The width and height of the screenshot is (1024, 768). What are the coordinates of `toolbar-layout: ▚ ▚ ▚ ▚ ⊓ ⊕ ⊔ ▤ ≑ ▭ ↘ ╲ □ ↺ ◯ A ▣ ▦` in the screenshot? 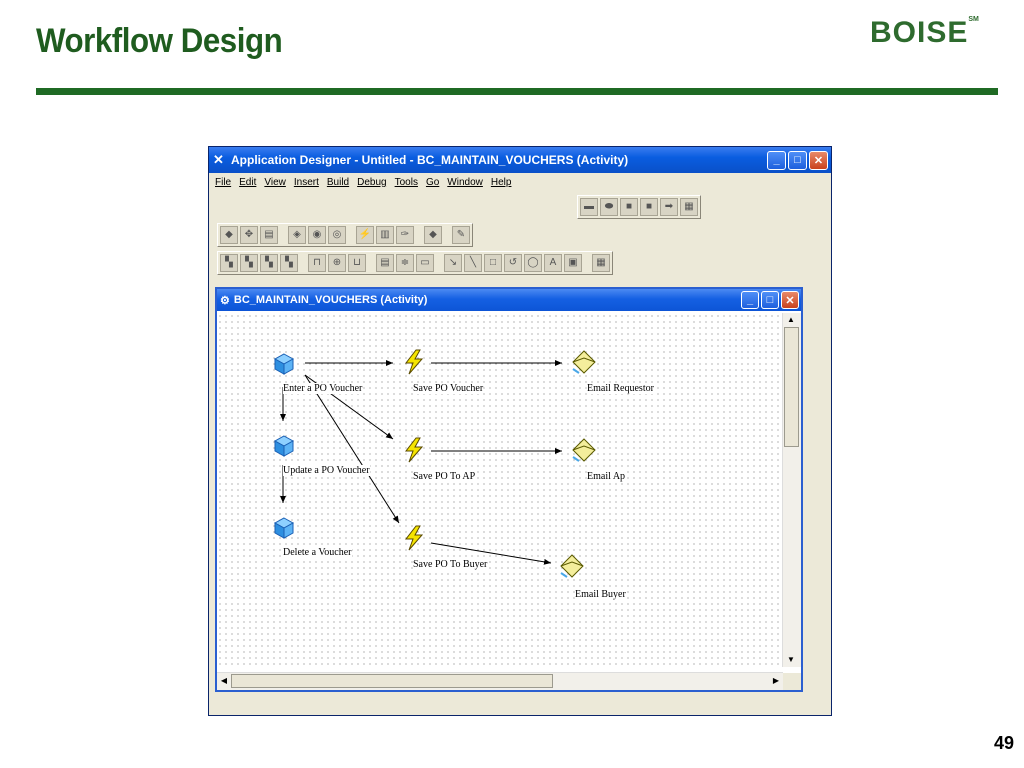 It's located at (415, 263).